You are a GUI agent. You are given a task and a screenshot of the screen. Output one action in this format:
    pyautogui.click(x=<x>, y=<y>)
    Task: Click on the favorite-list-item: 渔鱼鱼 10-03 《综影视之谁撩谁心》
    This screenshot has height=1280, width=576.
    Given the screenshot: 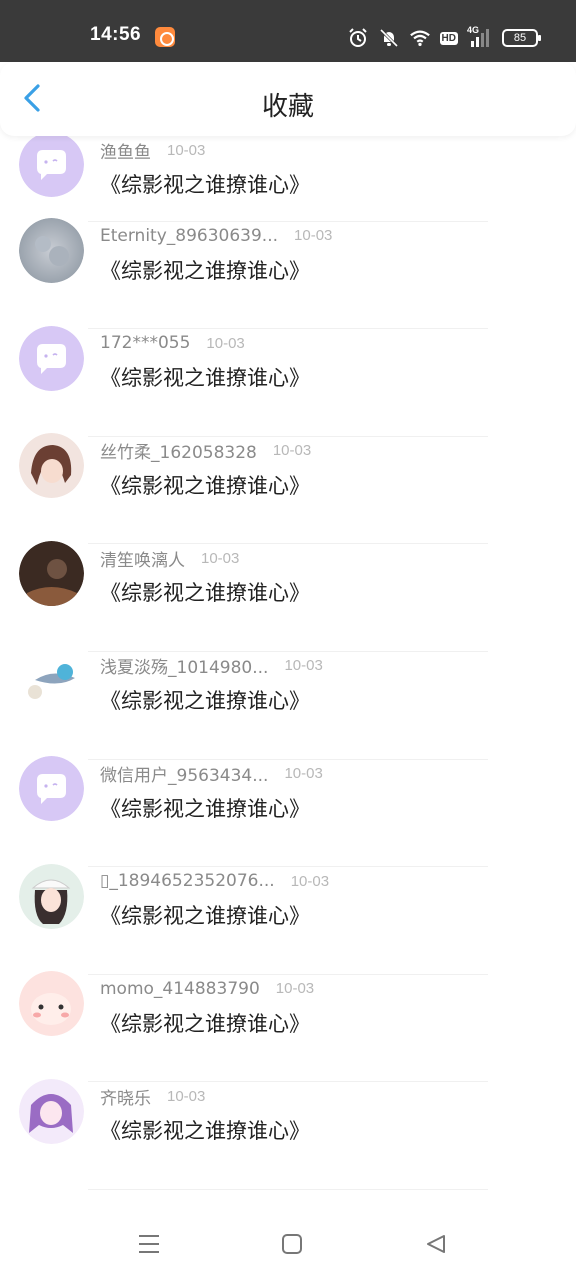 What is the action you would take?
    pyautogui.click(x=288, y=179)
    